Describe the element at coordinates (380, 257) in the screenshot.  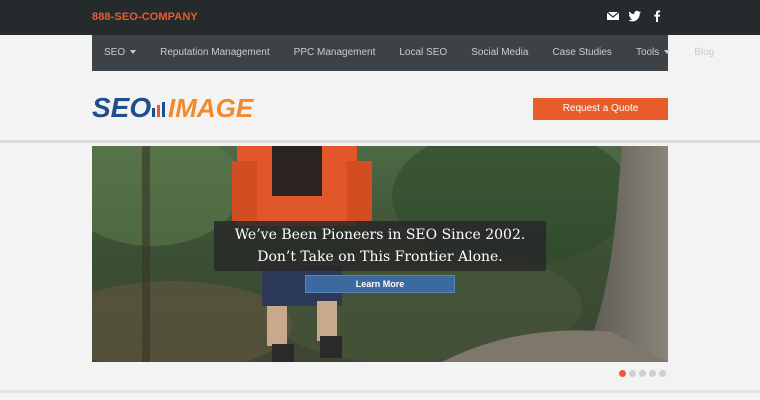
I see `hero-headline-line2: Don’t Take on This Frontier Alone.` at that location.